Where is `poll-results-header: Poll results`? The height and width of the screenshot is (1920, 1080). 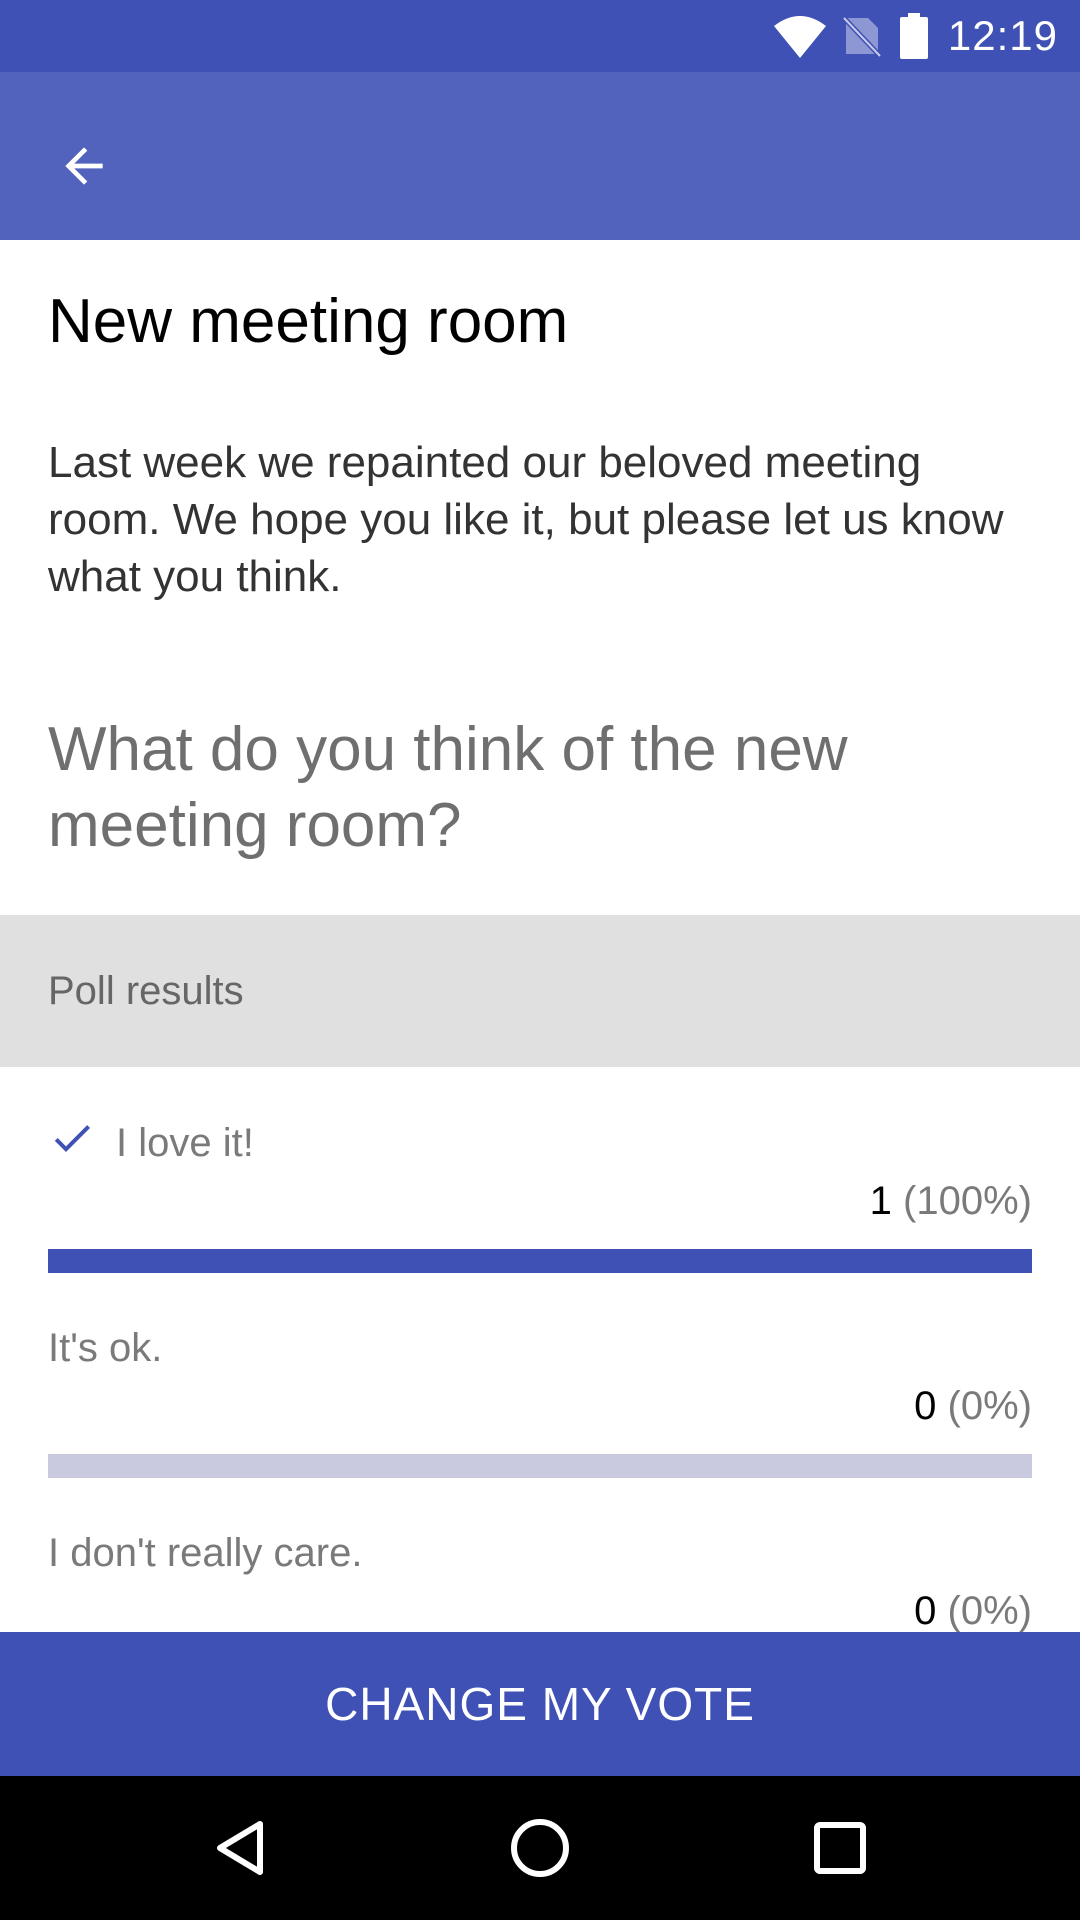 poll-results-header: Poll results is located at coordinates (540, 991).